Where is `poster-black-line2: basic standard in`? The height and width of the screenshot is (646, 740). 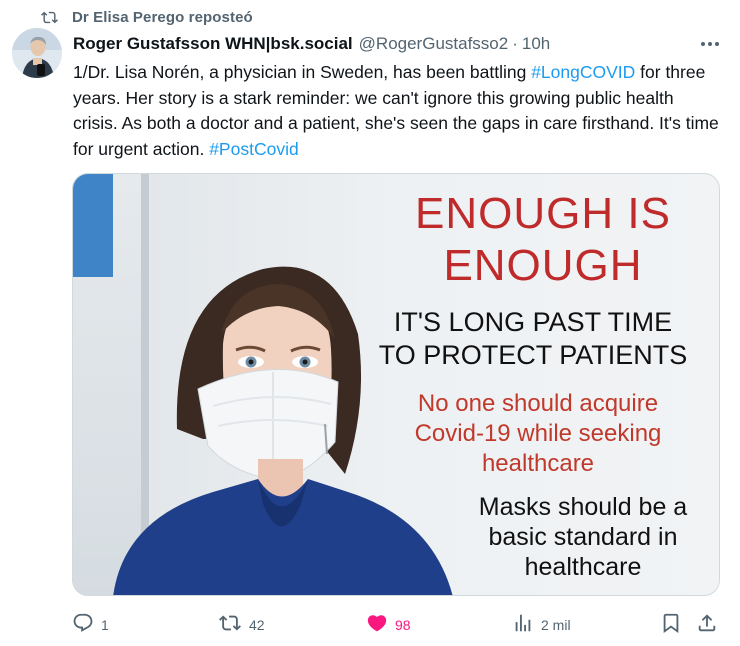 poster-black-line2: basic standard in is located at coordinates (583, 537).